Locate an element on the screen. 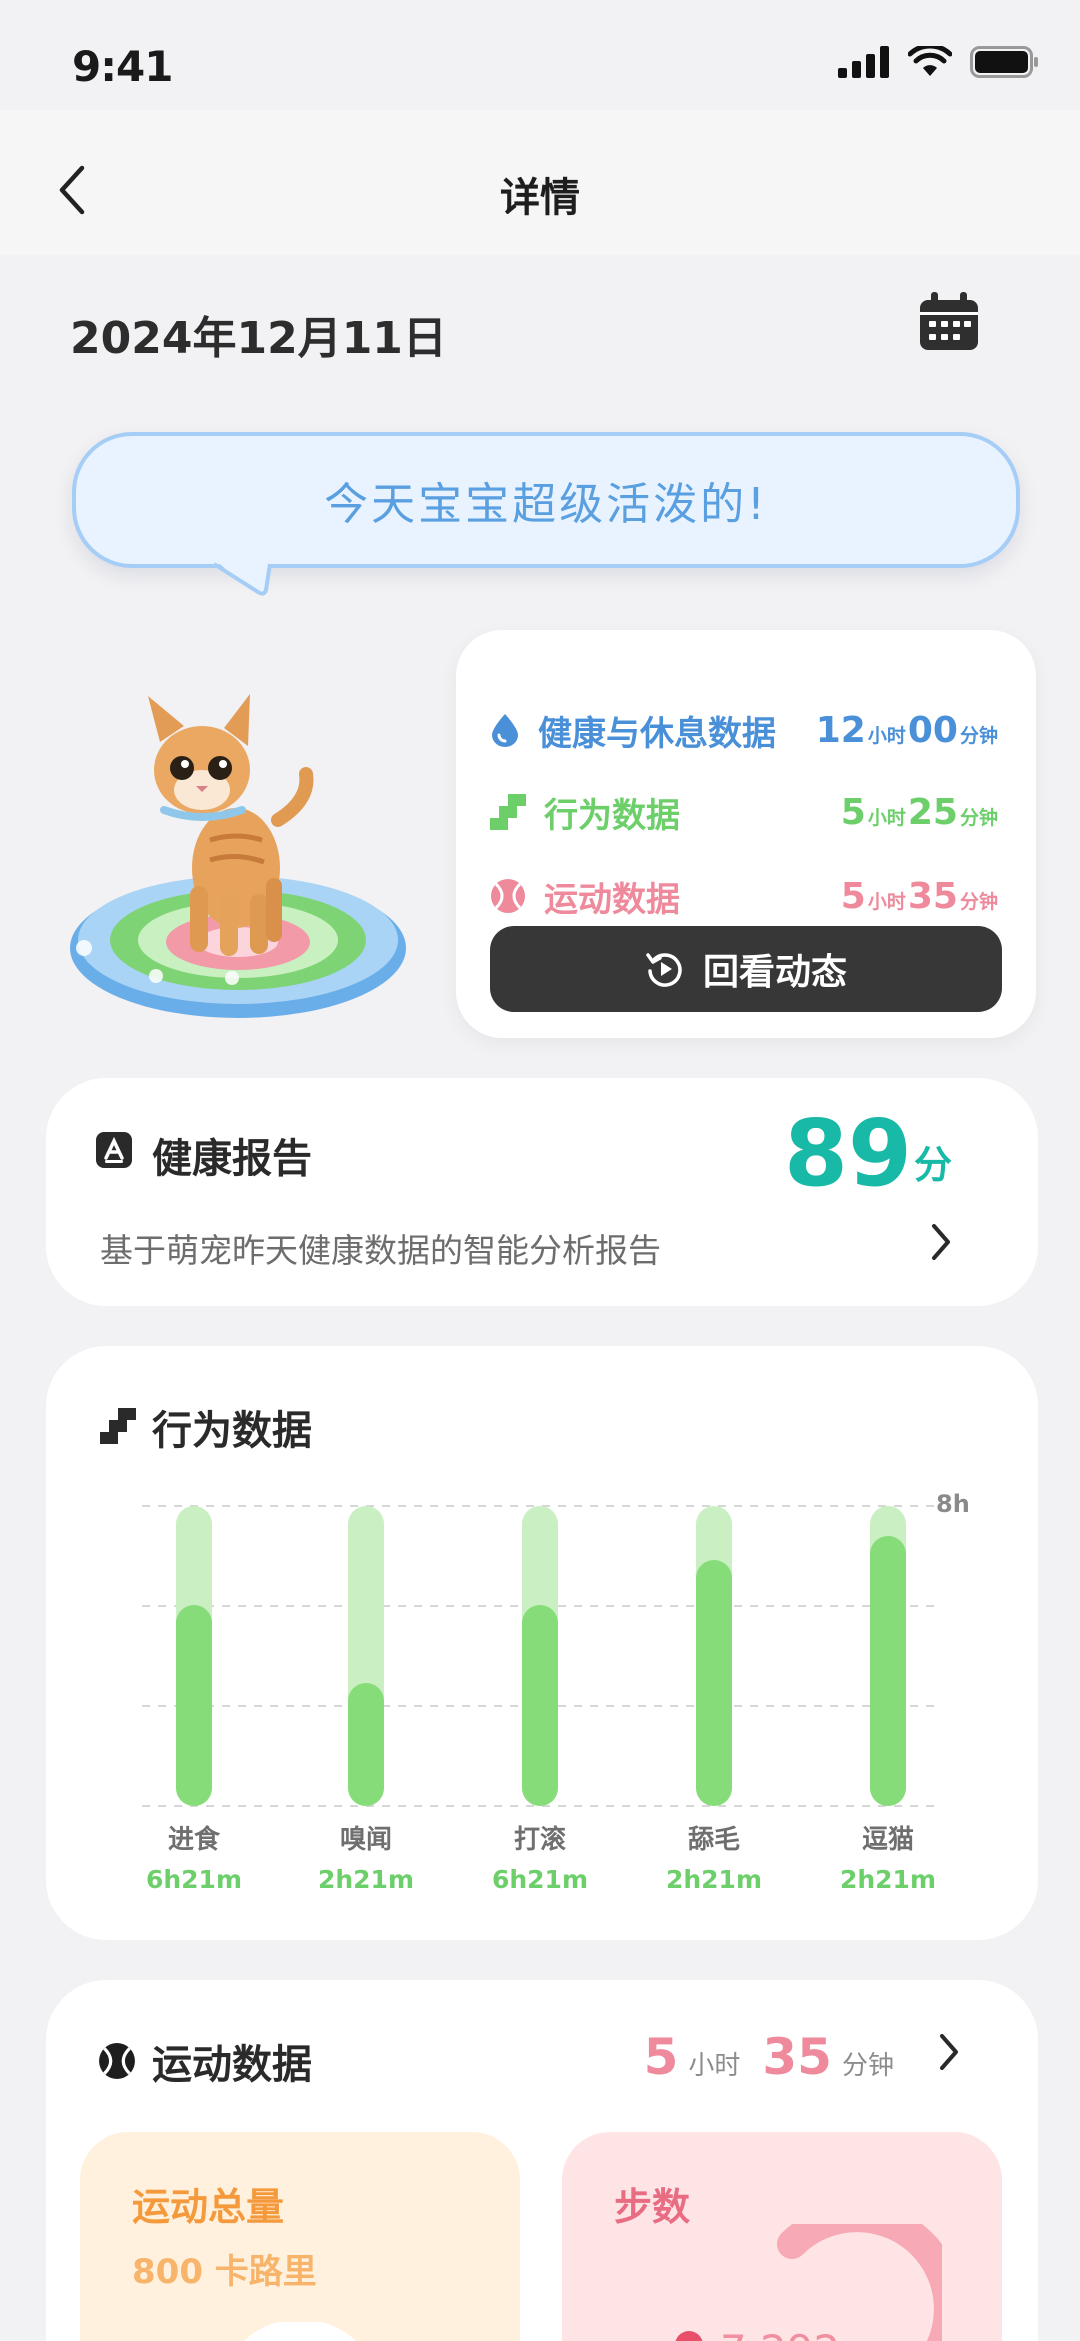 This screenshot has width=1080, height=2341. category-label: 舔毛 is located at coordinates (714, 1840).